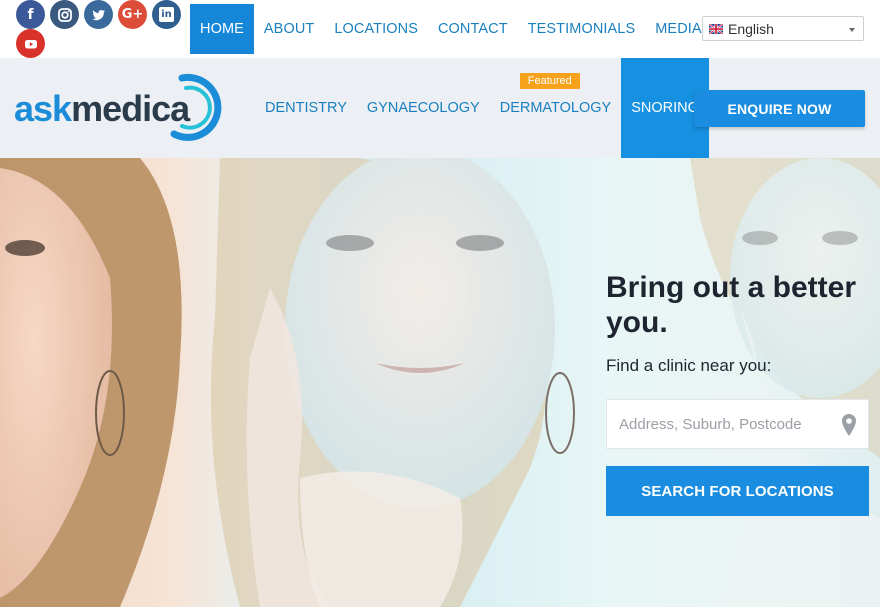 The height and width of the screenshot is (607, 880). Describe the element at coordinates (731, 305) in the screenshot. I see `hero-title: Bring out a better you.` at that location.